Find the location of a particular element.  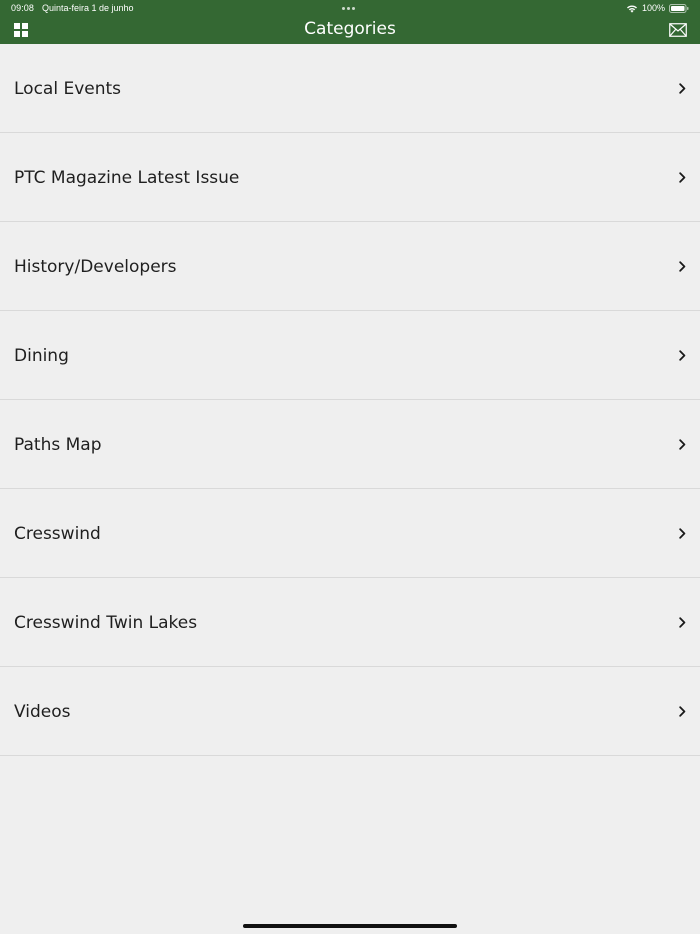

battery-percentage: 100% is located at coordinates (653, 8).